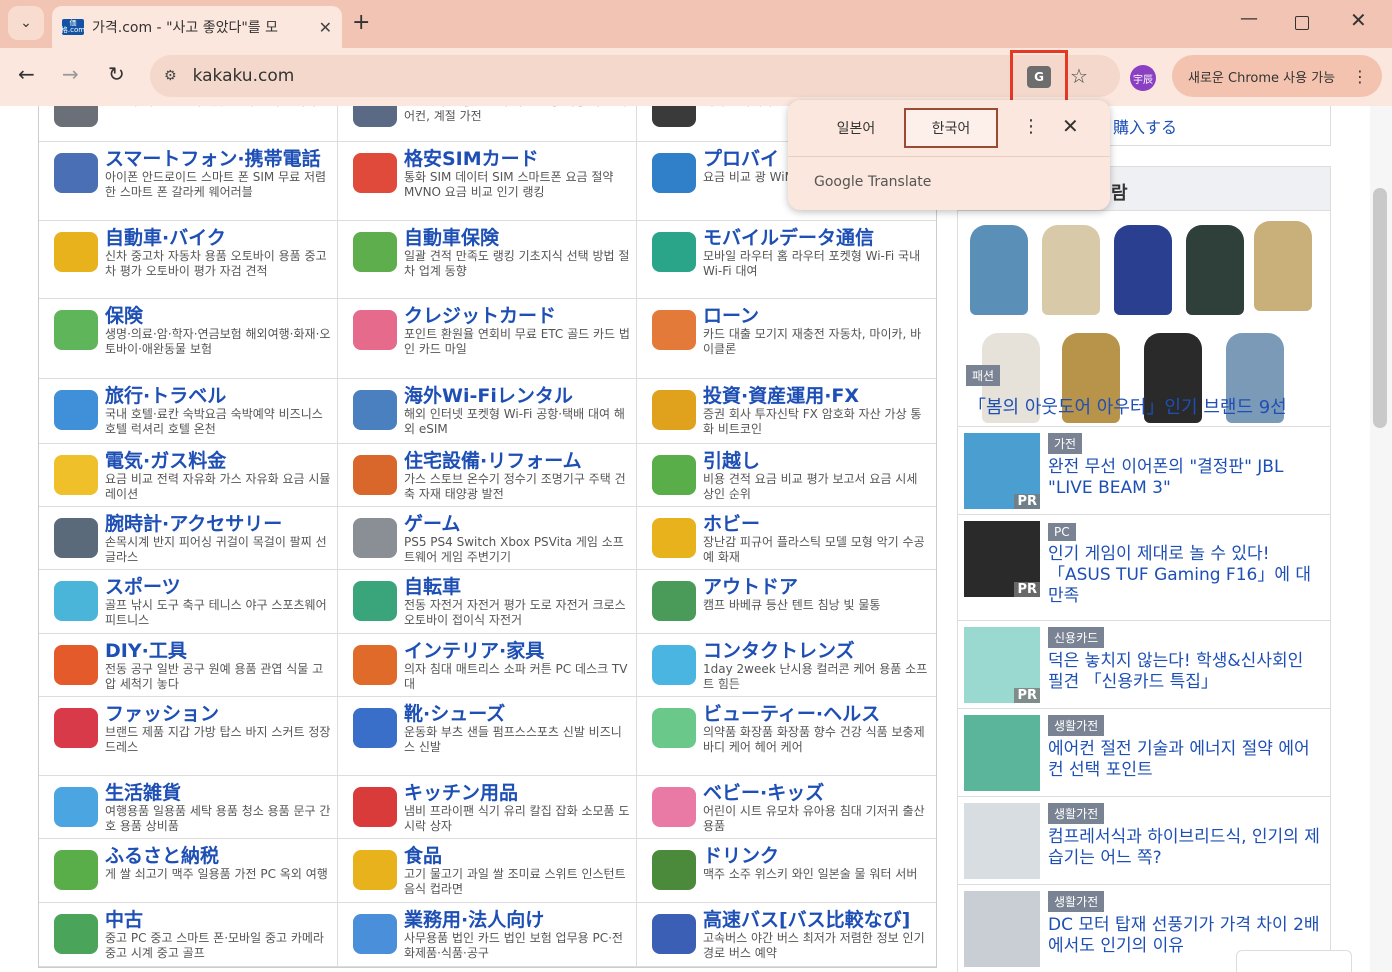  I want to click on category-subtitle: 브랜드 제품 지갑 가방 탑스 바지 스커트 정장 드레스, so click(218, 740).